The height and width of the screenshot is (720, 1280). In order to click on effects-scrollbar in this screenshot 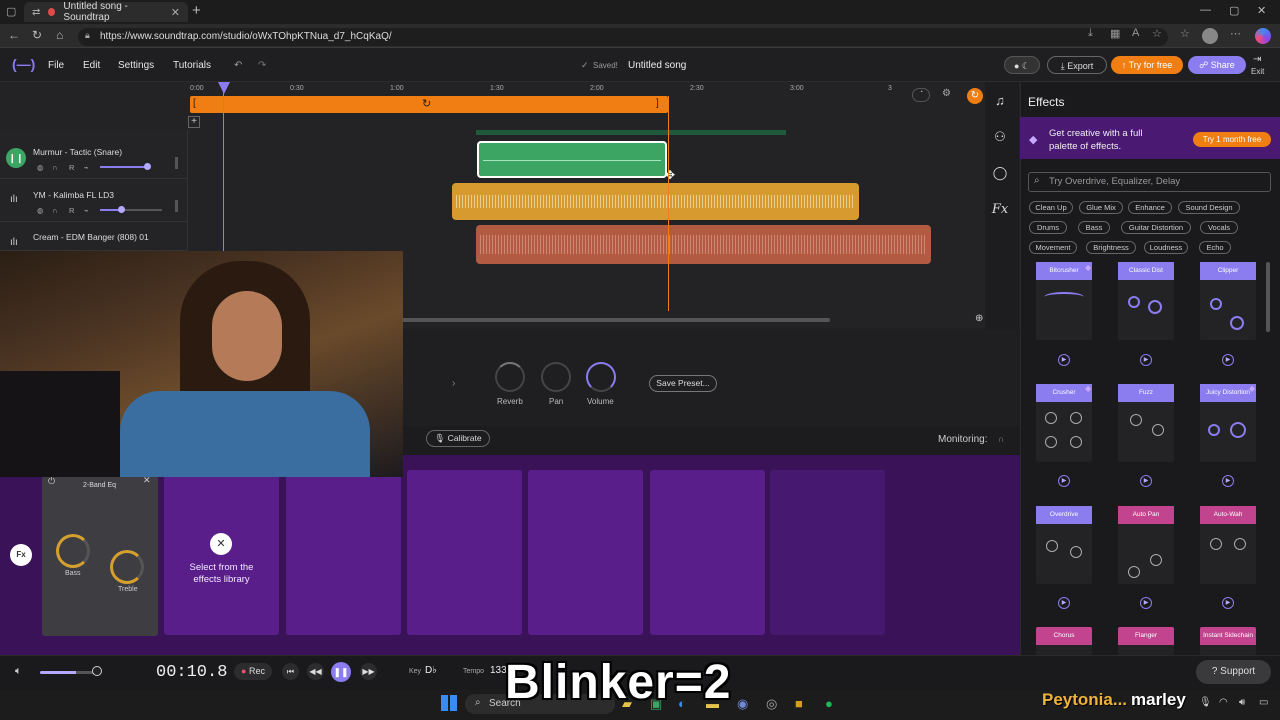, I will do `click(1268, 297)`.